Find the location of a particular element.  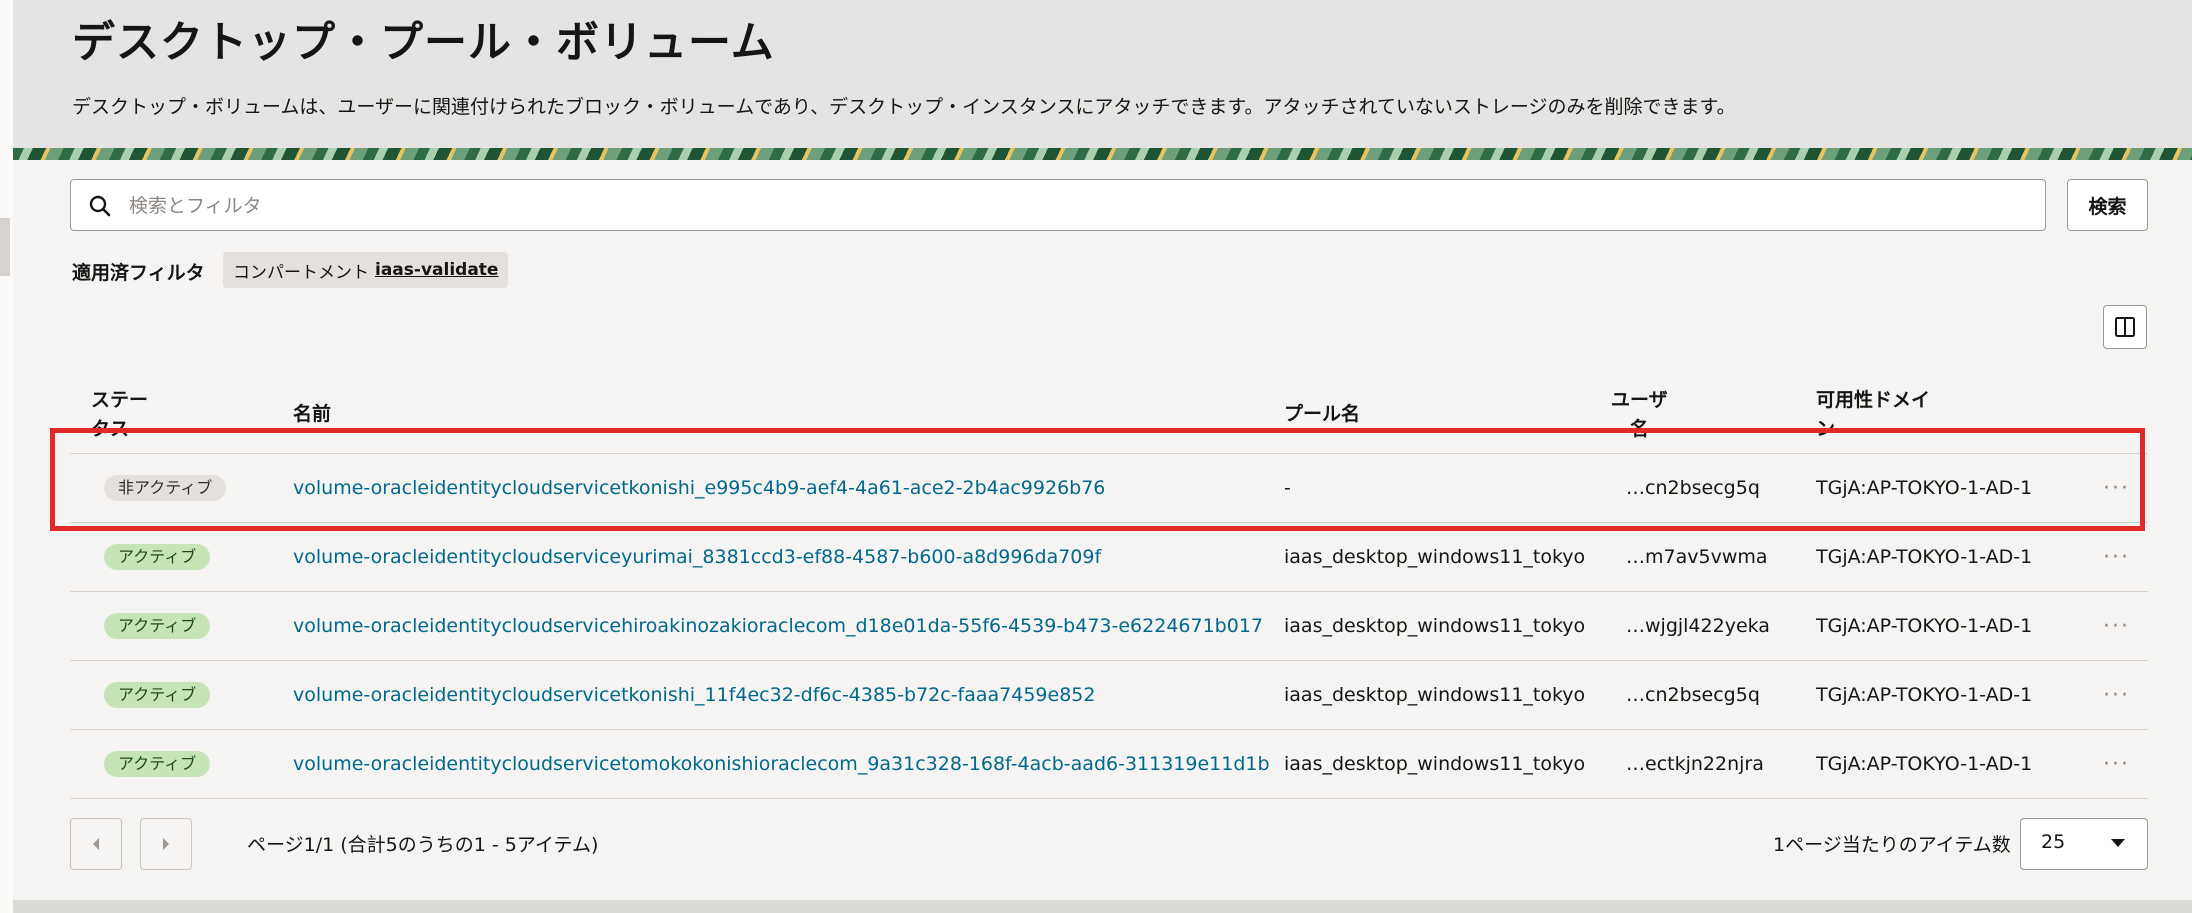

header-name: 名前 is located at coordinates (312, 414).